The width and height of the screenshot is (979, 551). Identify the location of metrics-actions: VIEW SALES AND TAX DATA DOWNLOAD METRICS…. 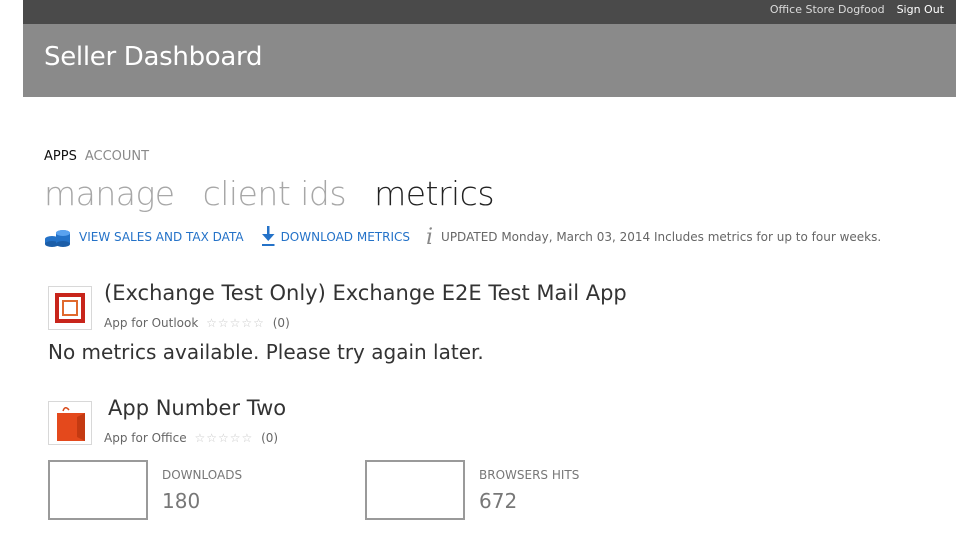
(463, 237).